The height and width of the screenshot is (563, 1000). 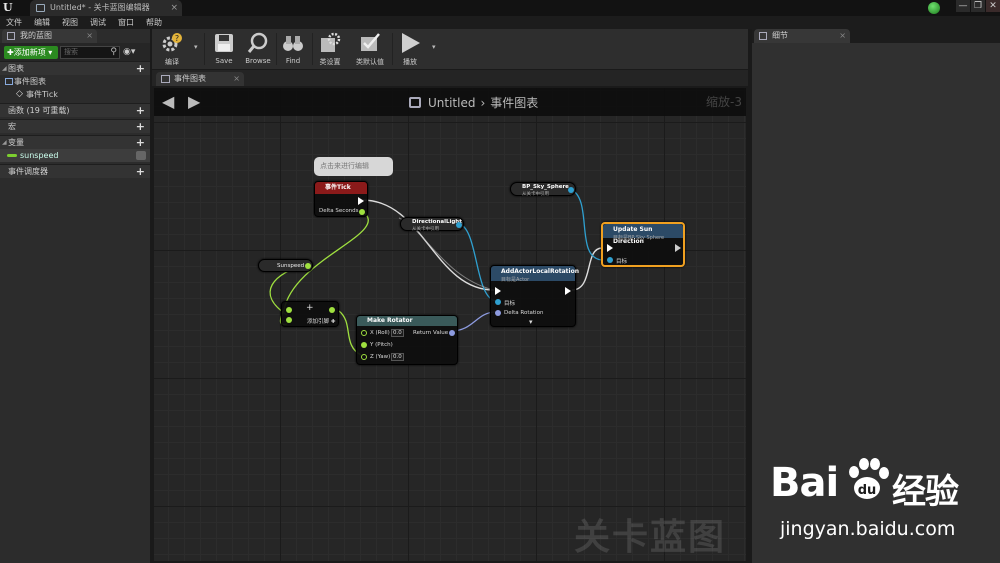 What do you see at coordinates (434, 47) in the screenshot?
I see `play-options-icon: ▾` at bounding box center [434, 47].